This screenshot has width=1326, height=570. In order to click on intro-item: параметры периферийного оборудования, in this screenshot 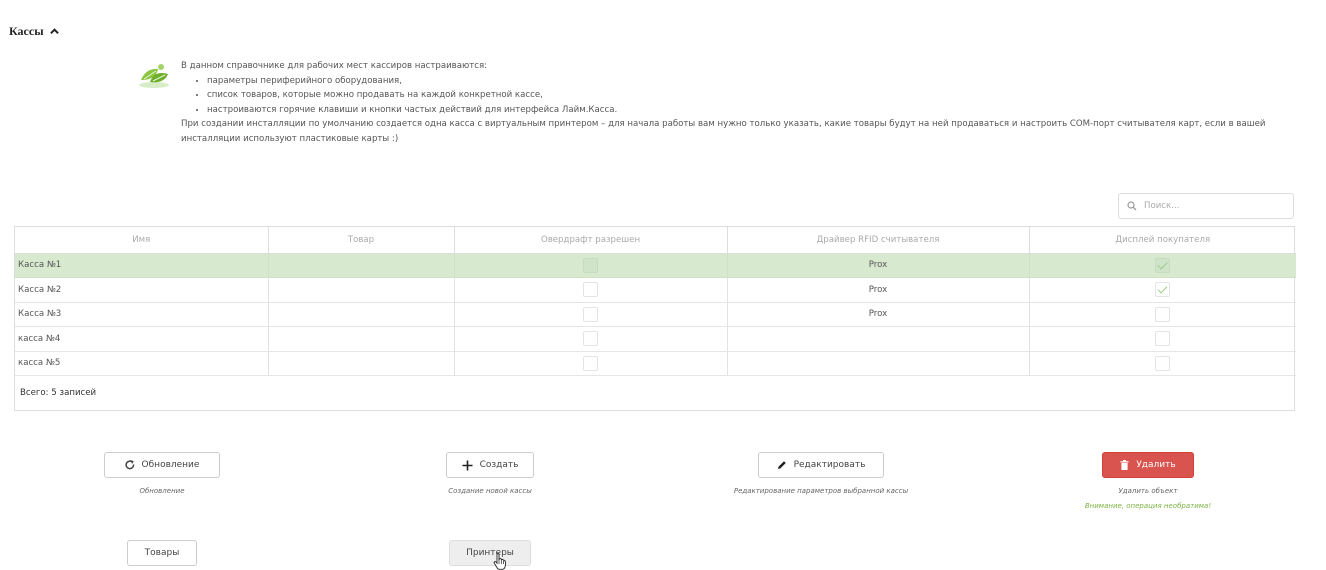, I will do `click(754, 81)`.